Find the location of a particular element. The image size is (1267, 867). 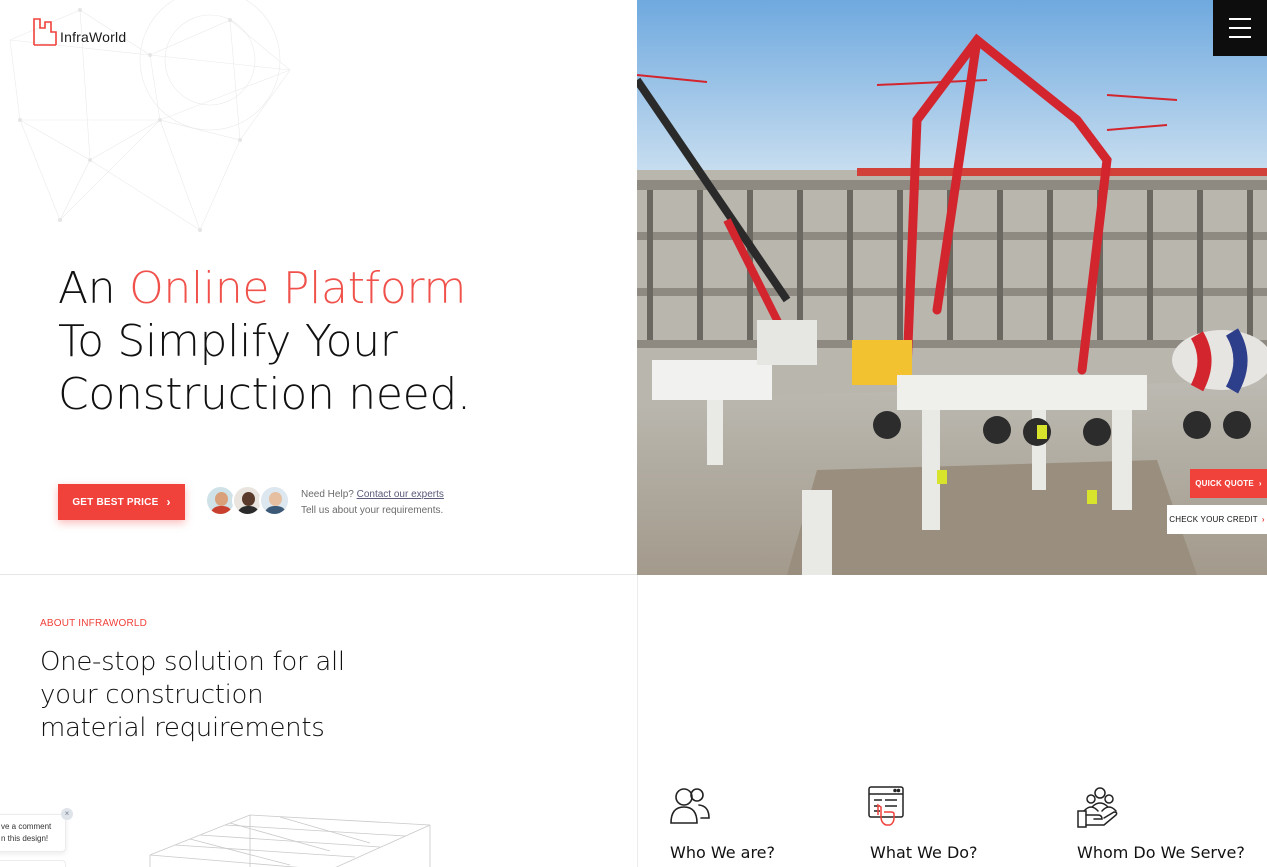

feature-label: Whom Do We Serve? is located at coordinates (1161, 852).